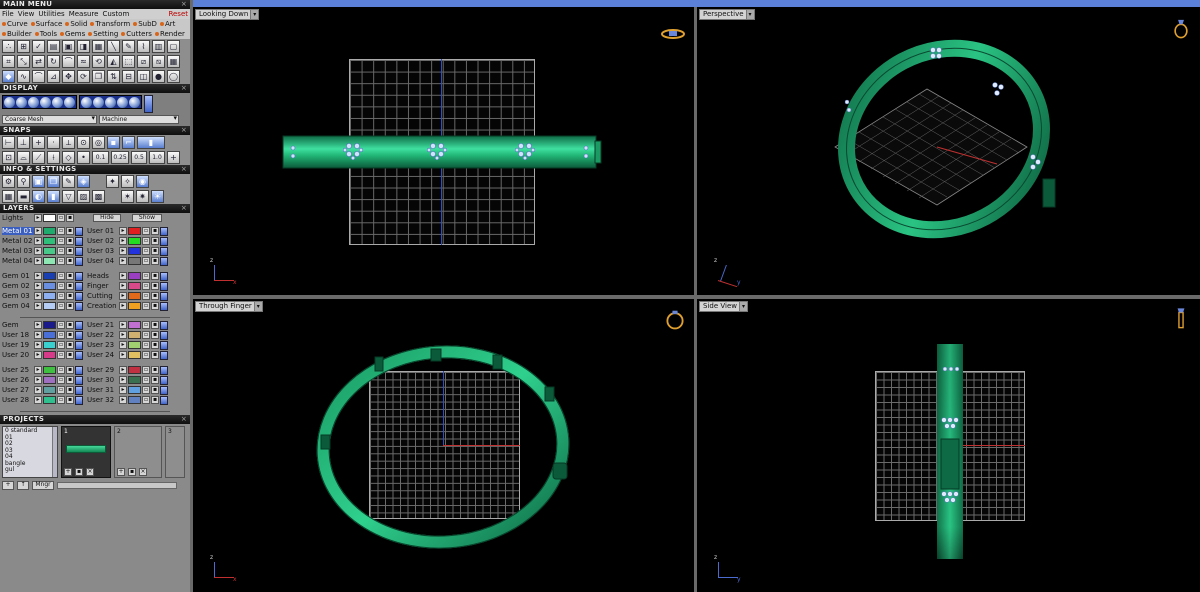  What do you see at coordinates (38, 181) in the screenshot?
I see `layer-box-icon: ▣` at bounding box center [38, 181].